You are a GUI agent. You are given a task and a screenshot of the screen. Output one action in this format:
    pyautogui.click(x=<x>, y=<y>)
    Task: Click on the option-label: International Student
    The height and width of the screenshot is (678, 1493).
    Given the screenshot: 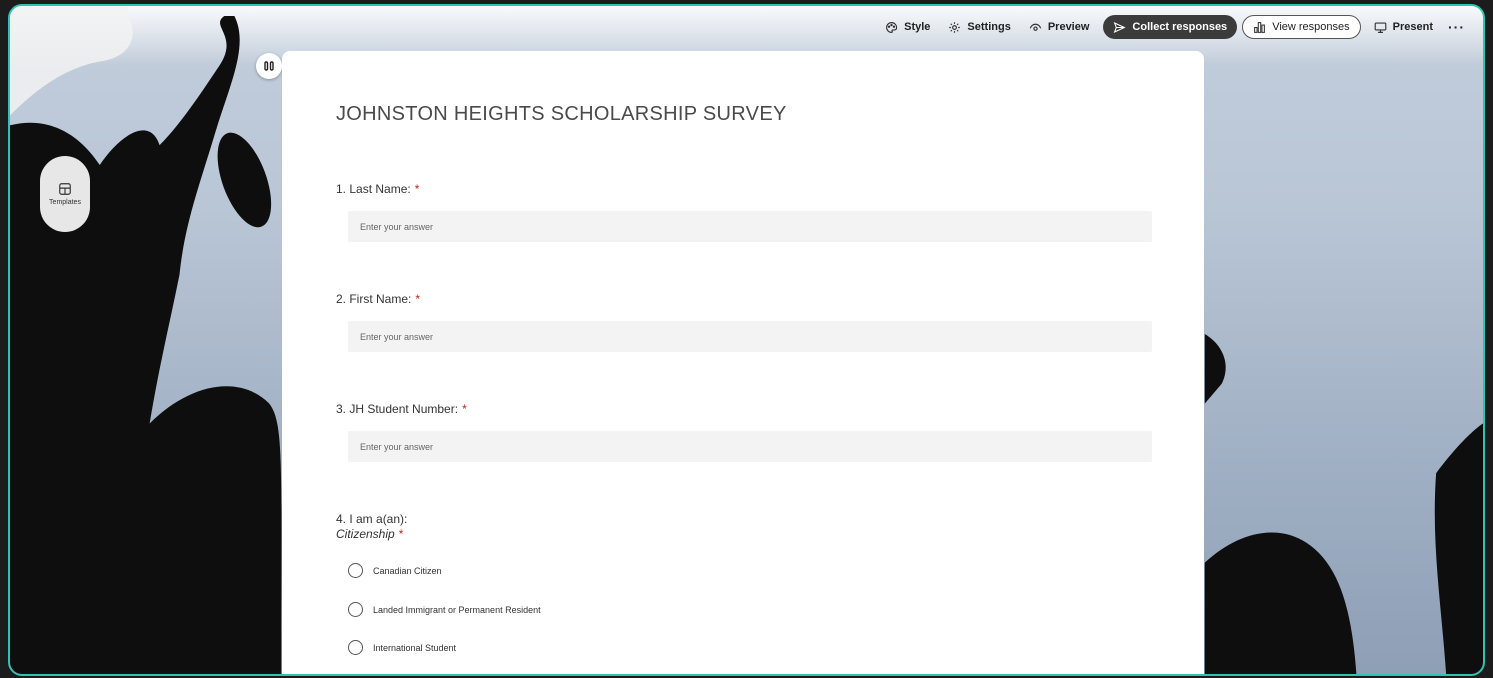 What is the action you would take?
    pyautogui.click(x=415, y=647)
    